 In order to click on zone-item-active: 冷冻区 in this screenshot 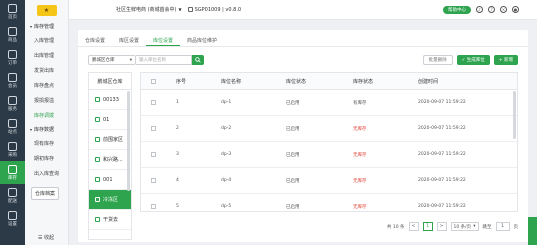, I will do `click(110, 200)`.